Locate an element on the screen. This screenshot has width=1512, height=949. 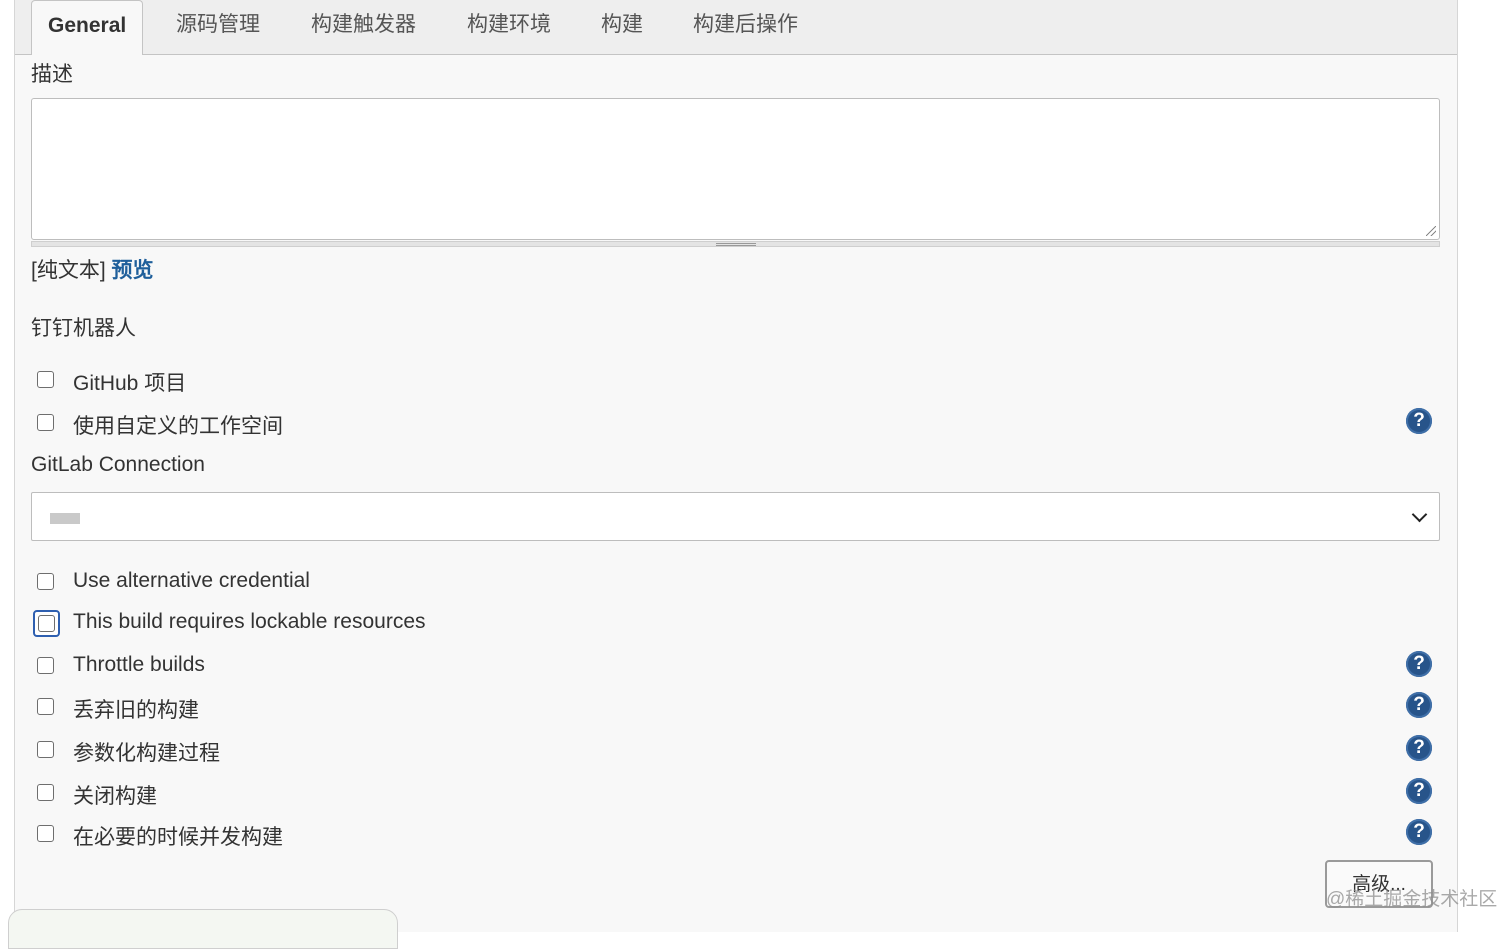
github-project-checkbox is located at coordinates (45, 379).